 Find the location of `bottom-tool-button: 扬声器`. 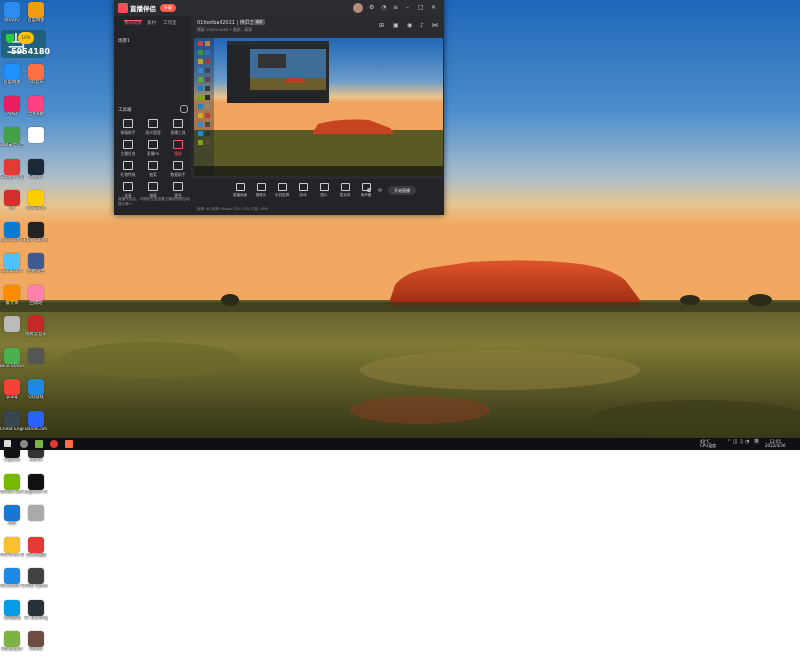

bottom-tool-button: 扬声器 is located at coordinates (366, 190).